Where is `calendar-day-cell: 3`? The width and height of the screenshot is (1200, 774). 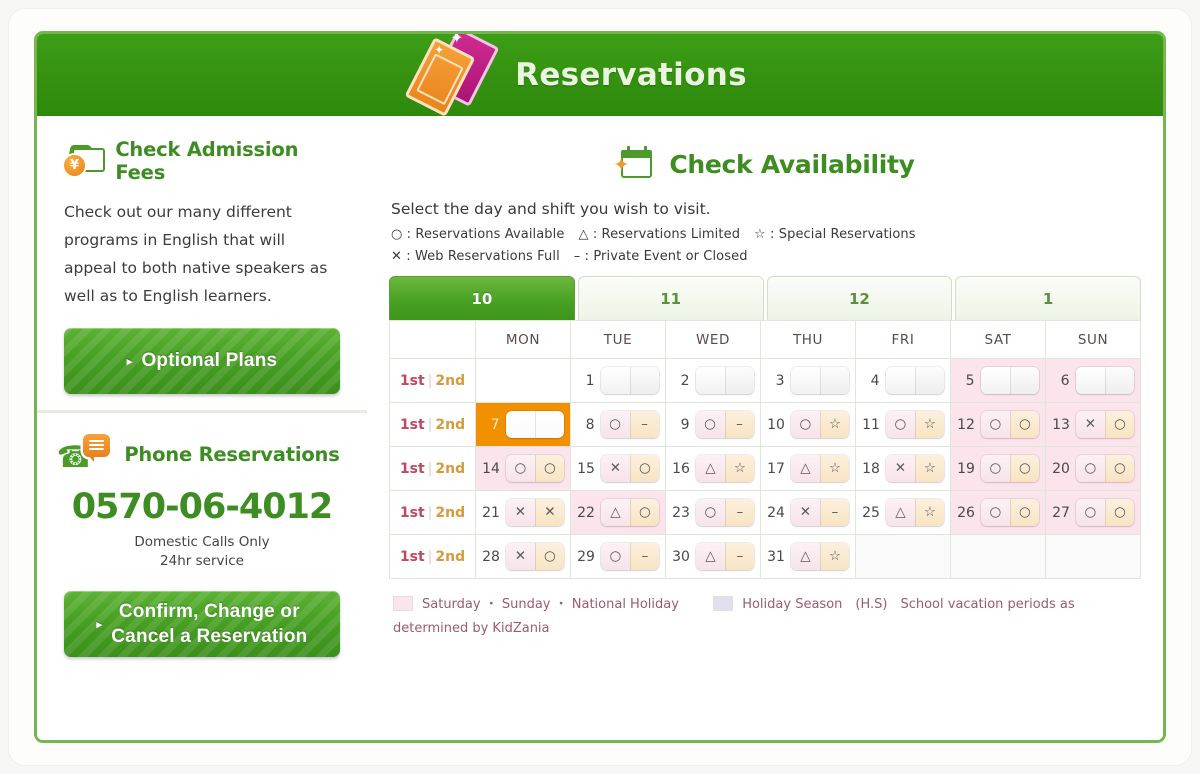 calendar-day-cell: 3 is located at coordinates (808, 380).